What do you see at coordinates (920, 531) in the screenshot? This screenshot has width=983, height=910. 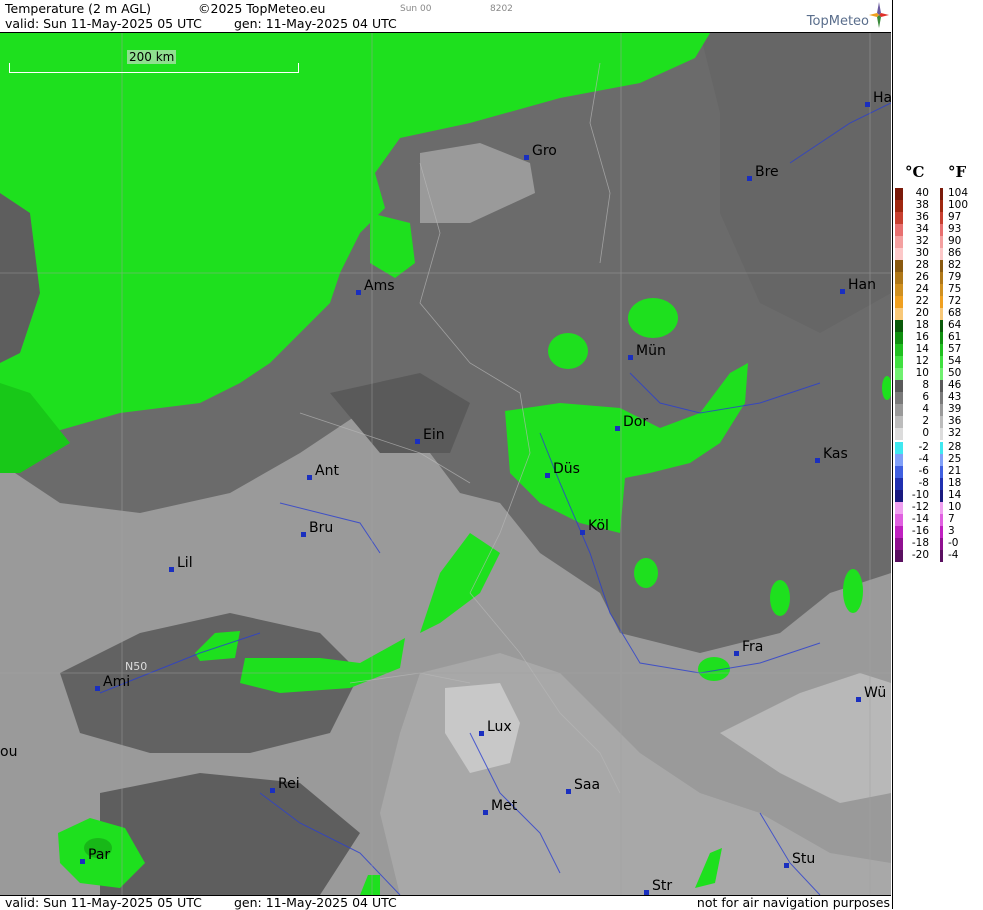 I see `legend-celsius-value: -16` at bounding box center [920, 531].